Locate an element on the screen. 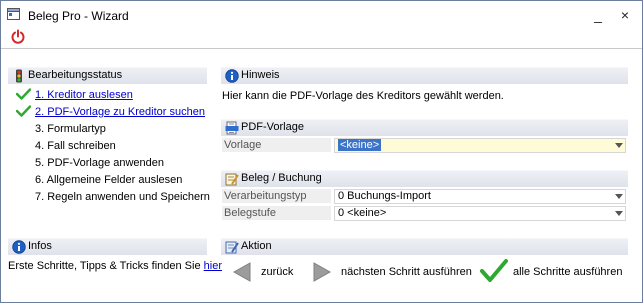 Image resolution: width=643 pixels, height=303 pixels. pdf-title: PDF-Vorlage is located at coordinates (272, 127).